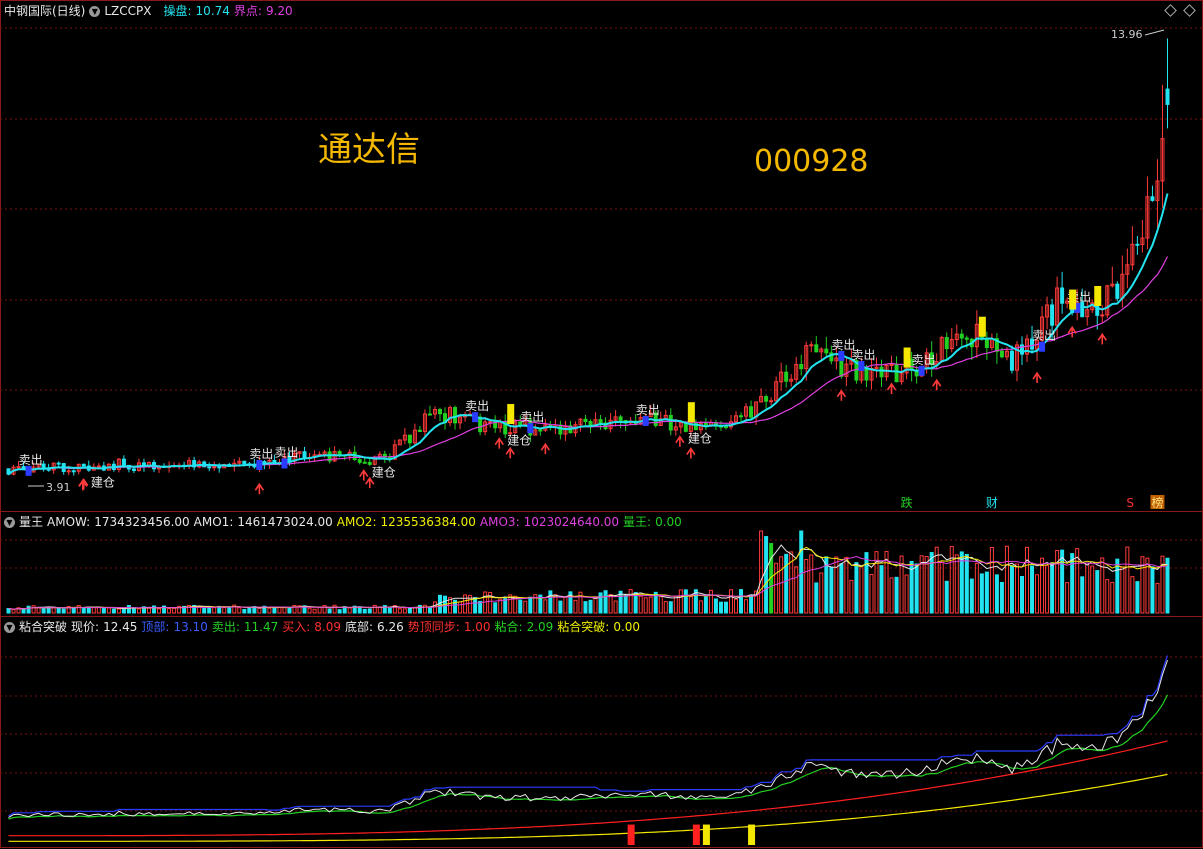 This screenshot has height=849, width=1203. I want to click on amo1-label: AMO1:, so click(213, 522).